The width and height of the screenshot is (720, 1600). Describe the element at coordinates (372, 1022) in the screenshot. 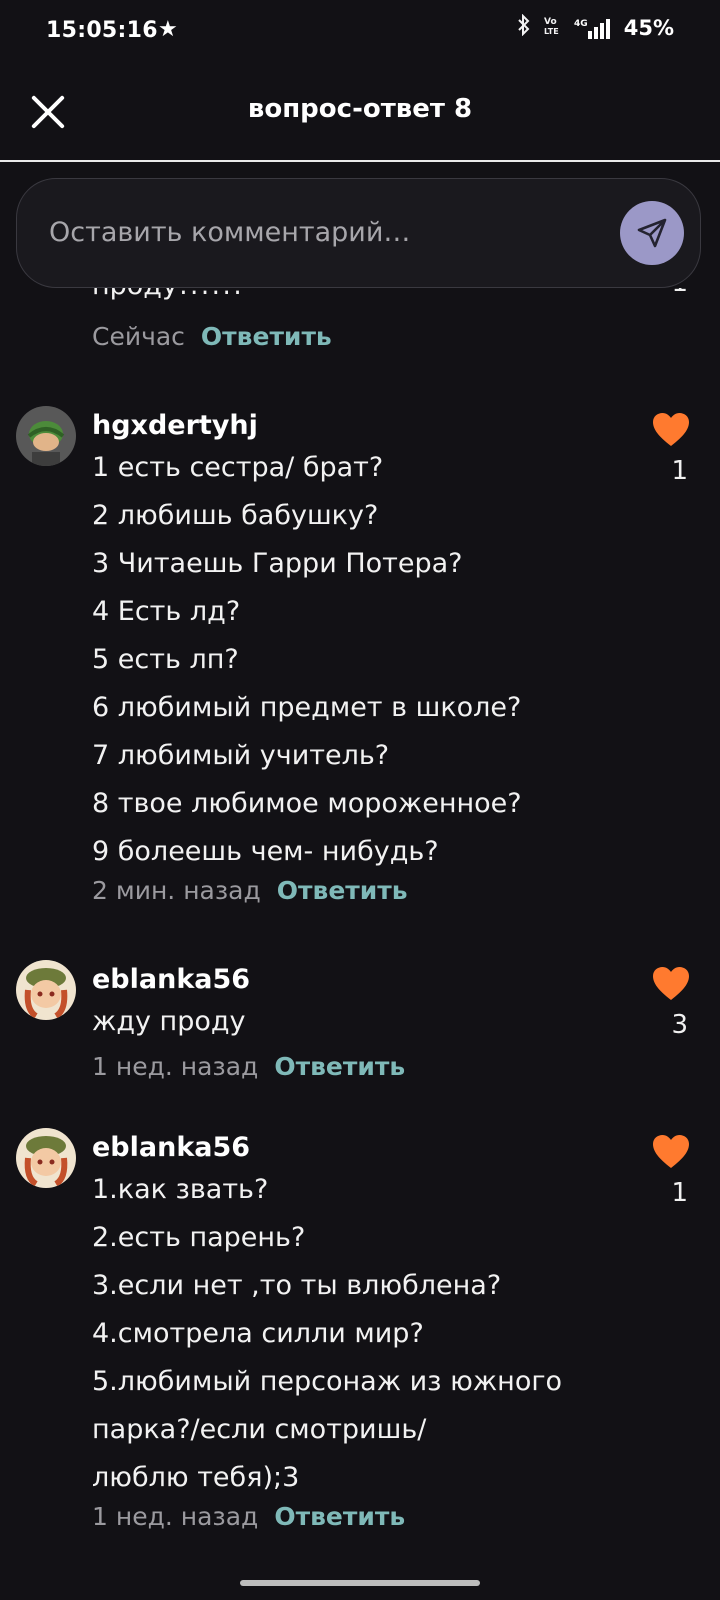

I see `comment-text: жду проду` at that location.